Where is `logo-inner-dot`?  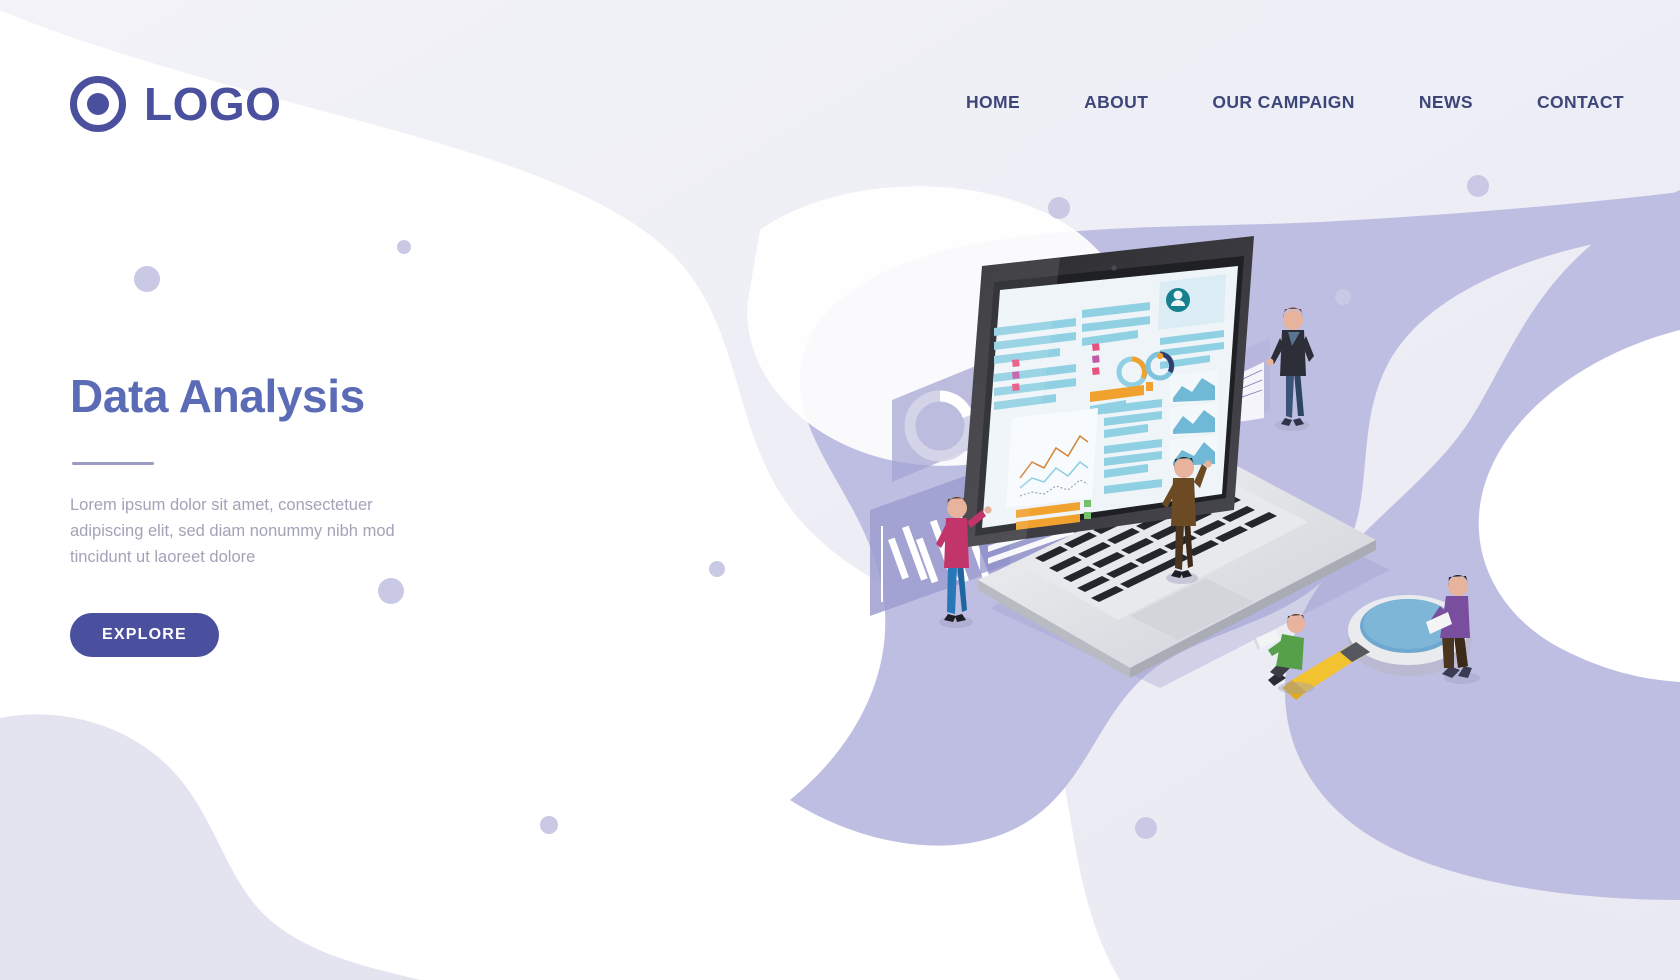 logo-inner-dot is located at coordinates (98, 104).